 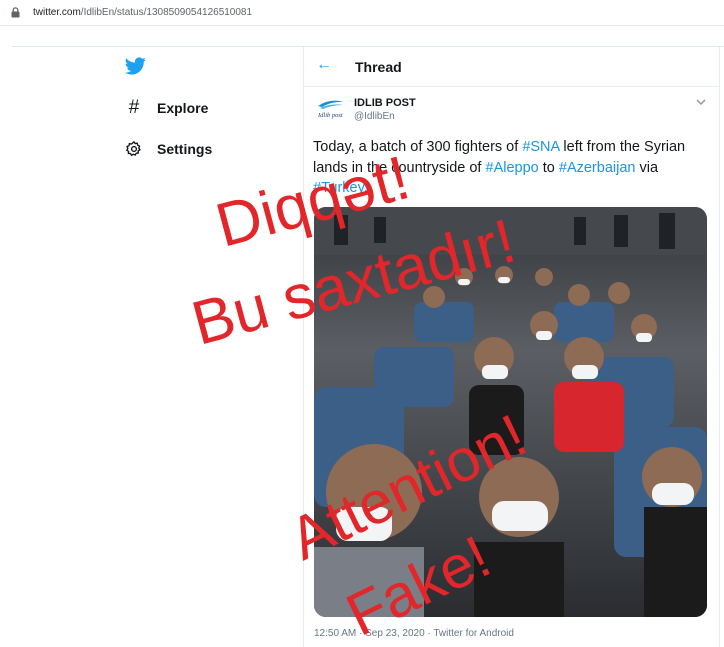 I want to click on gear-icon, so click(x=134, y=149).